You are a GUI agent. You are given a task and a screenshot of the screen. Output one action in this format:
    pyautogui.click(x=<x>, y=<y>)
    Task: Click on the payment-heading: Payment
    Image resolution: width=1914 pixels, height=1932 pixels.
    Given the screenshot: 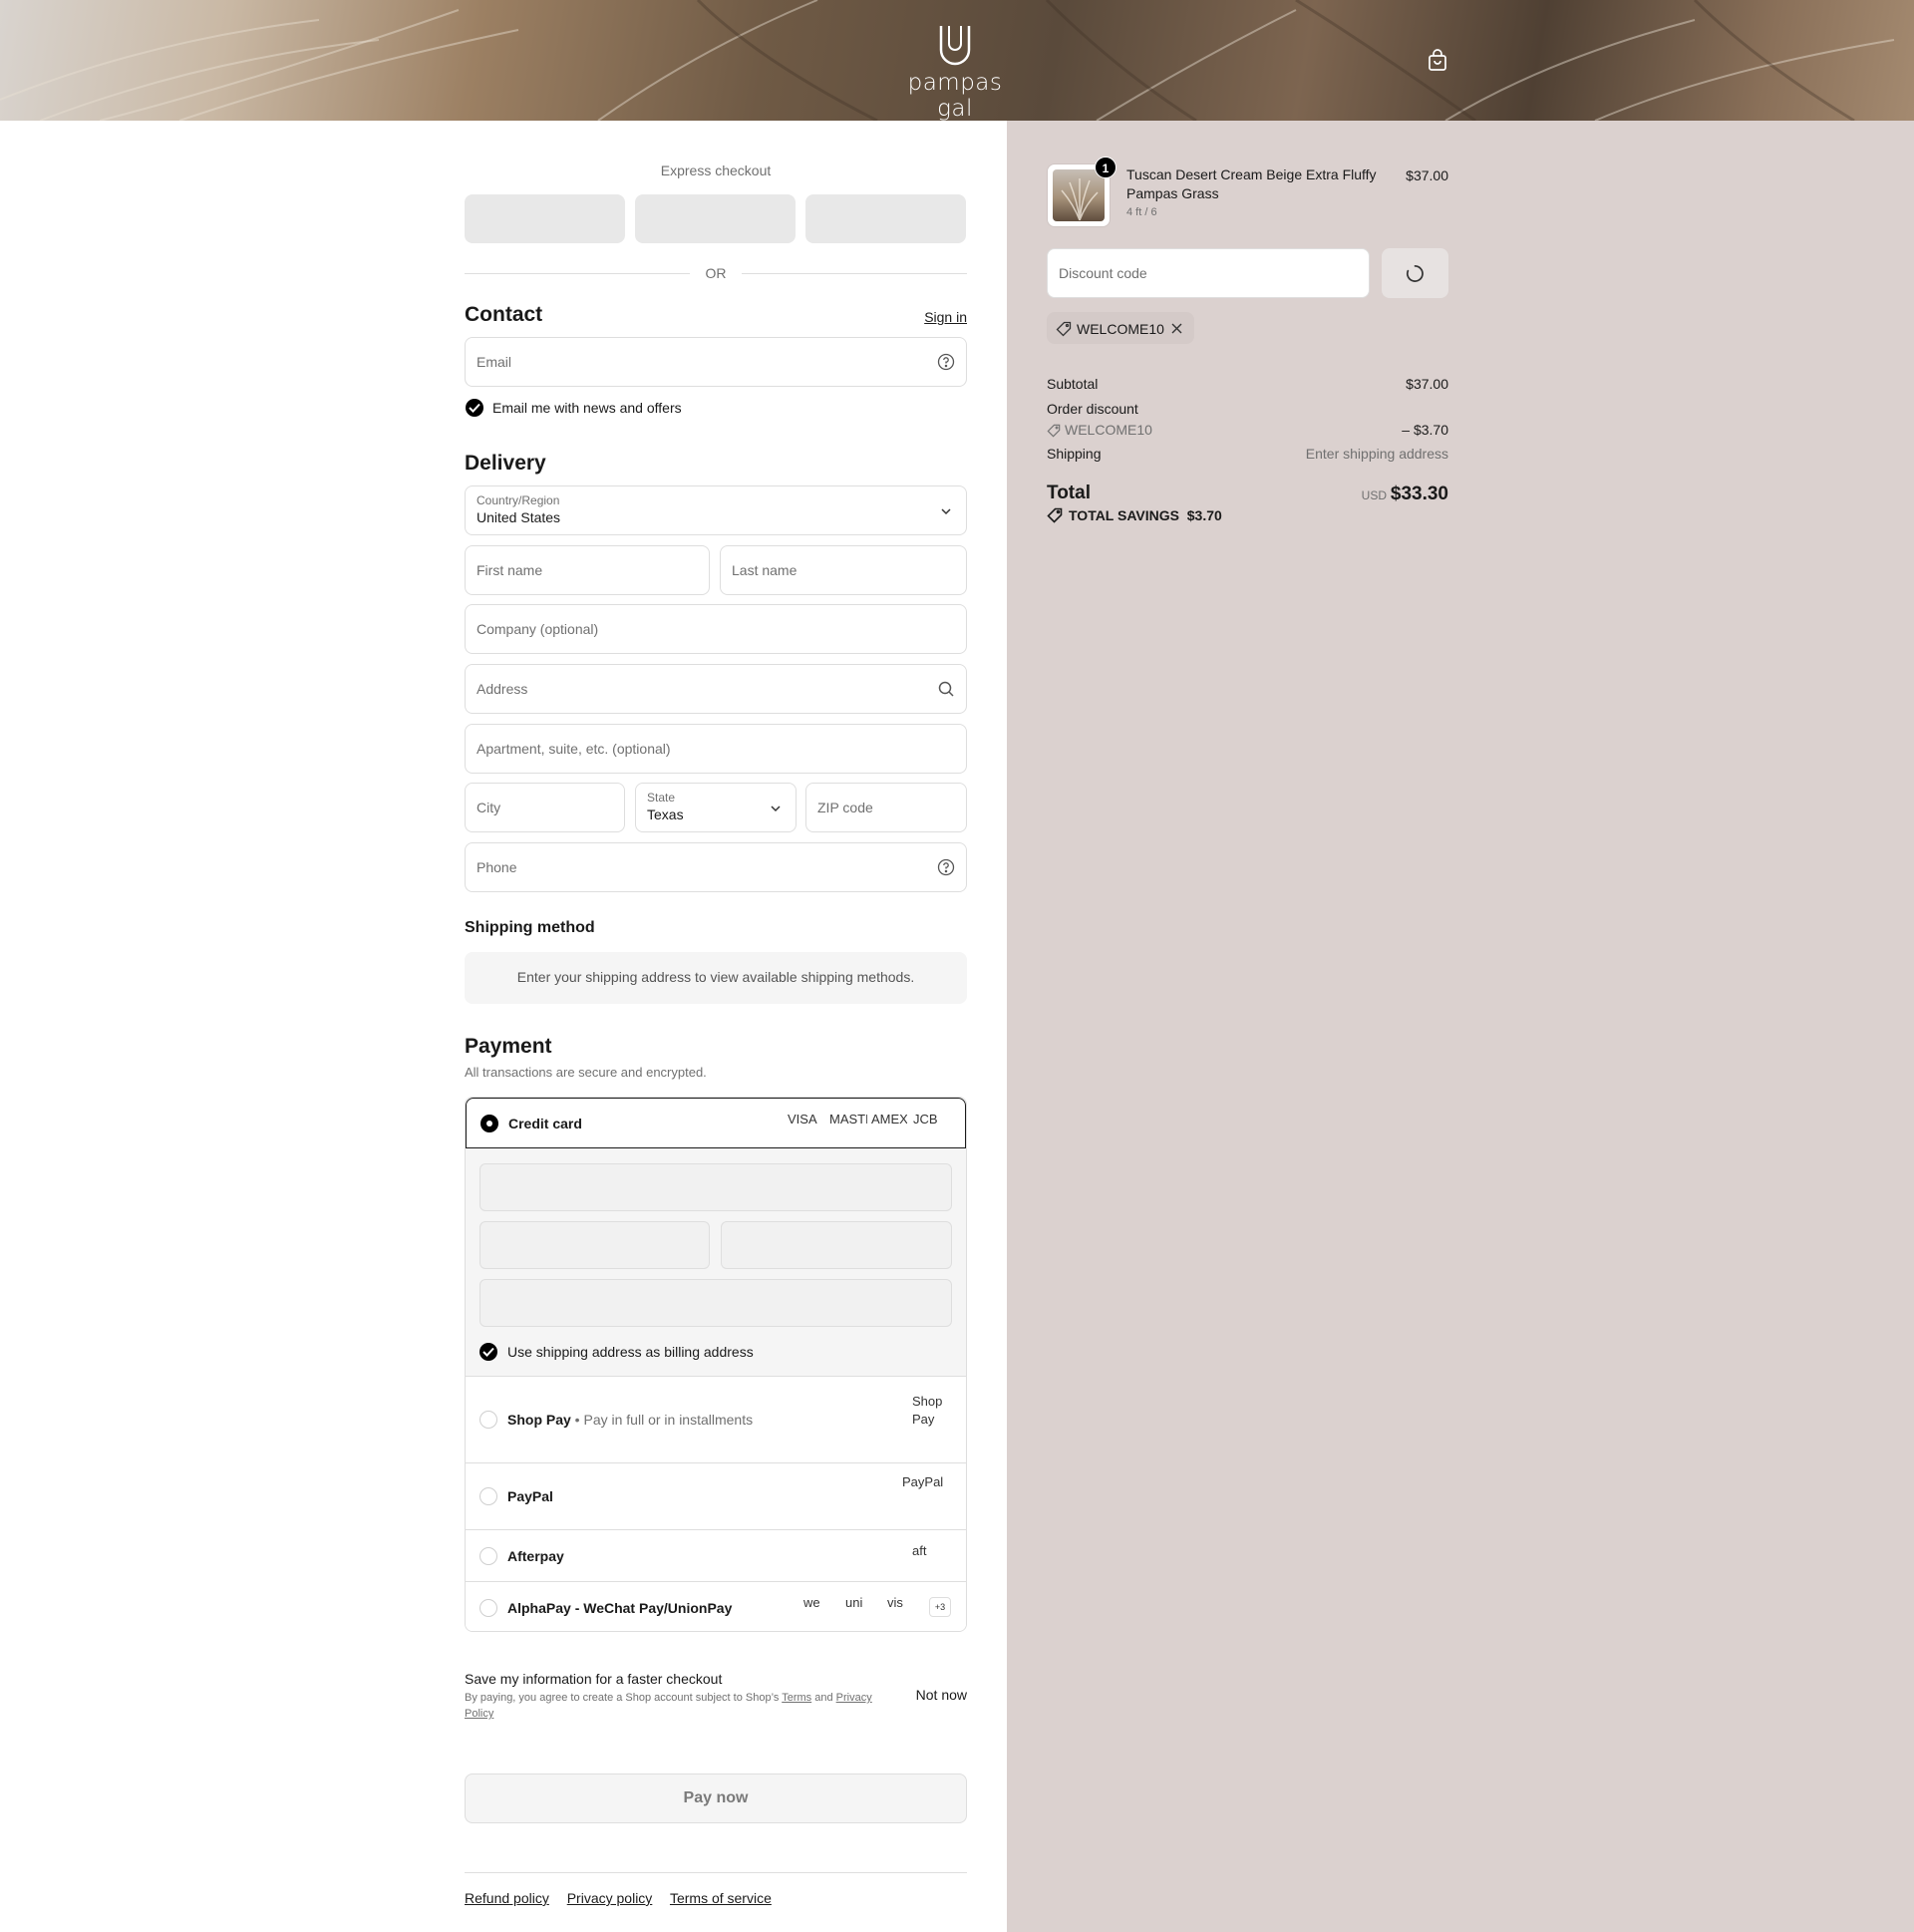 What is the action you would take?
    pyautogui.click(x=508, y=1046)
    